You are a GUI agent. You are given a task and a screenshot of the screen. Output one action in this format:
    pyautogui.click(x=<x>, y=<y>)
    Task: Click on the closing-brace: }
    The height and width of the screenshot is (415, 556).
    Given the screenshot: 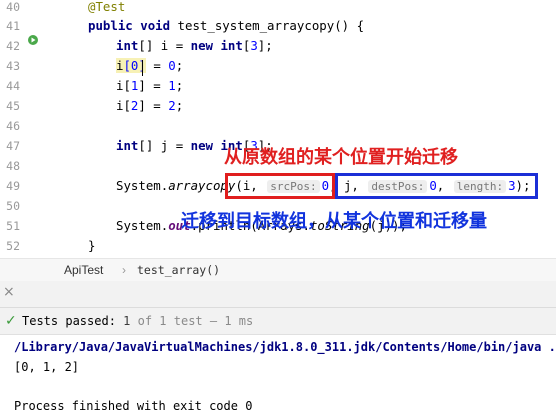 What is the action you would take?
    pyautogui.click(x=92, y=245)
    